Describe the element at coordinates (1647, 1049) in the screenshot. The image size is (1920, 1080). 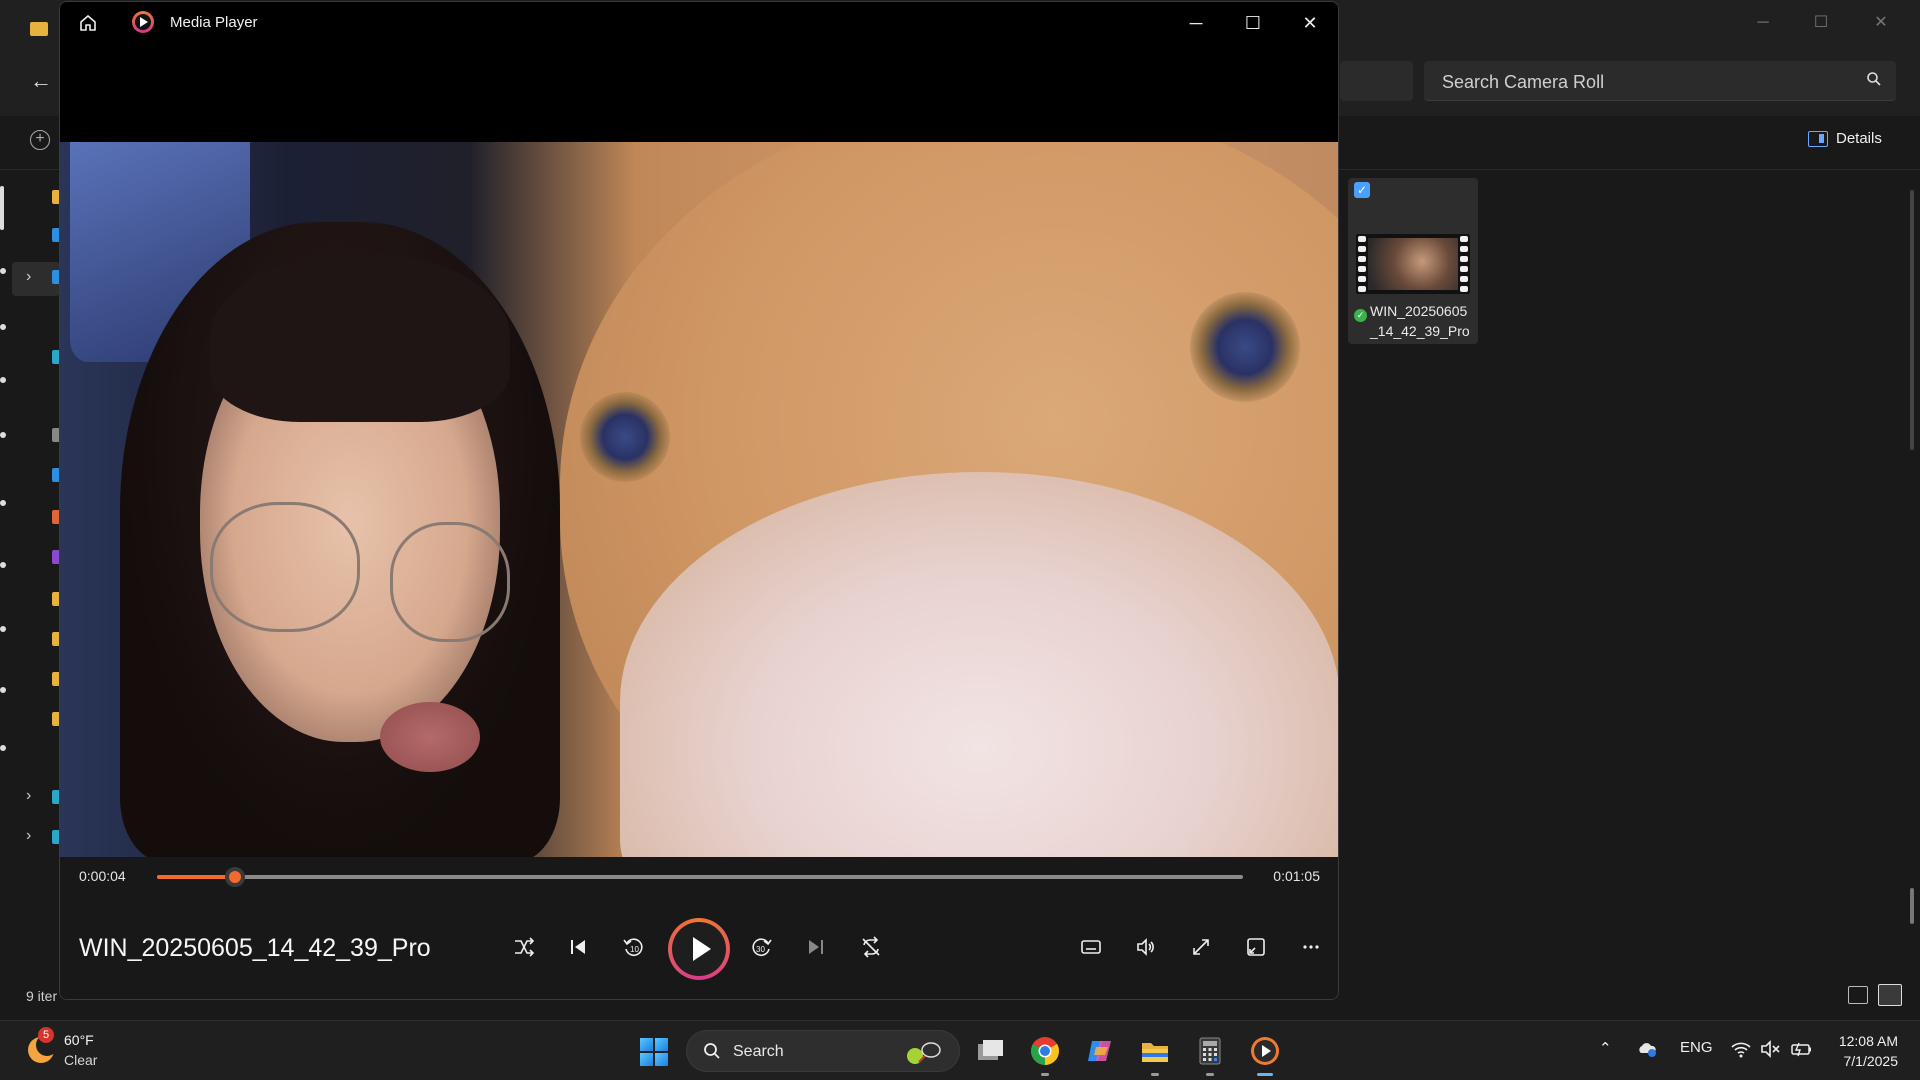
I see `onedrive-status-icon` at that location.